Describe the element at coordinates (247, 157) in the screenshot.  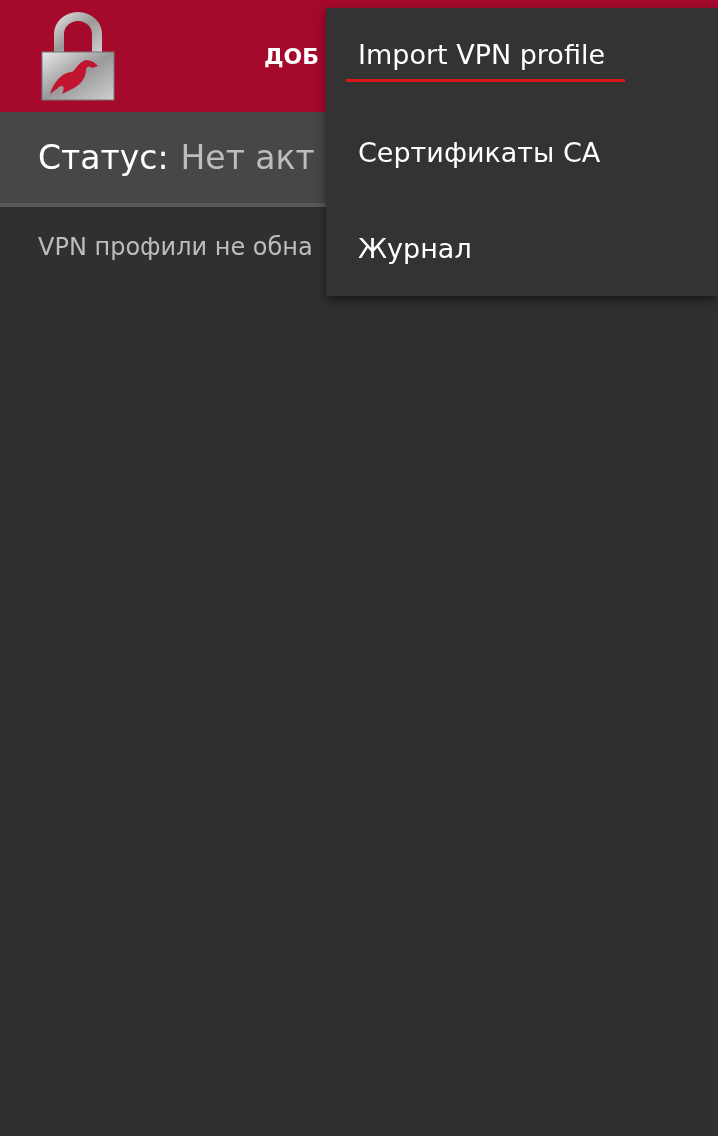
I see `status-value: Нет акт` at that location.